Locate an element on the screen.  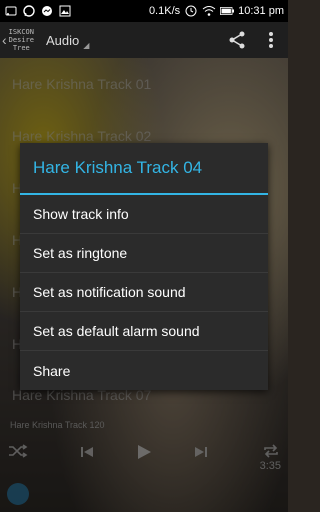
messenger-icon is located at coordinates (47, 11).